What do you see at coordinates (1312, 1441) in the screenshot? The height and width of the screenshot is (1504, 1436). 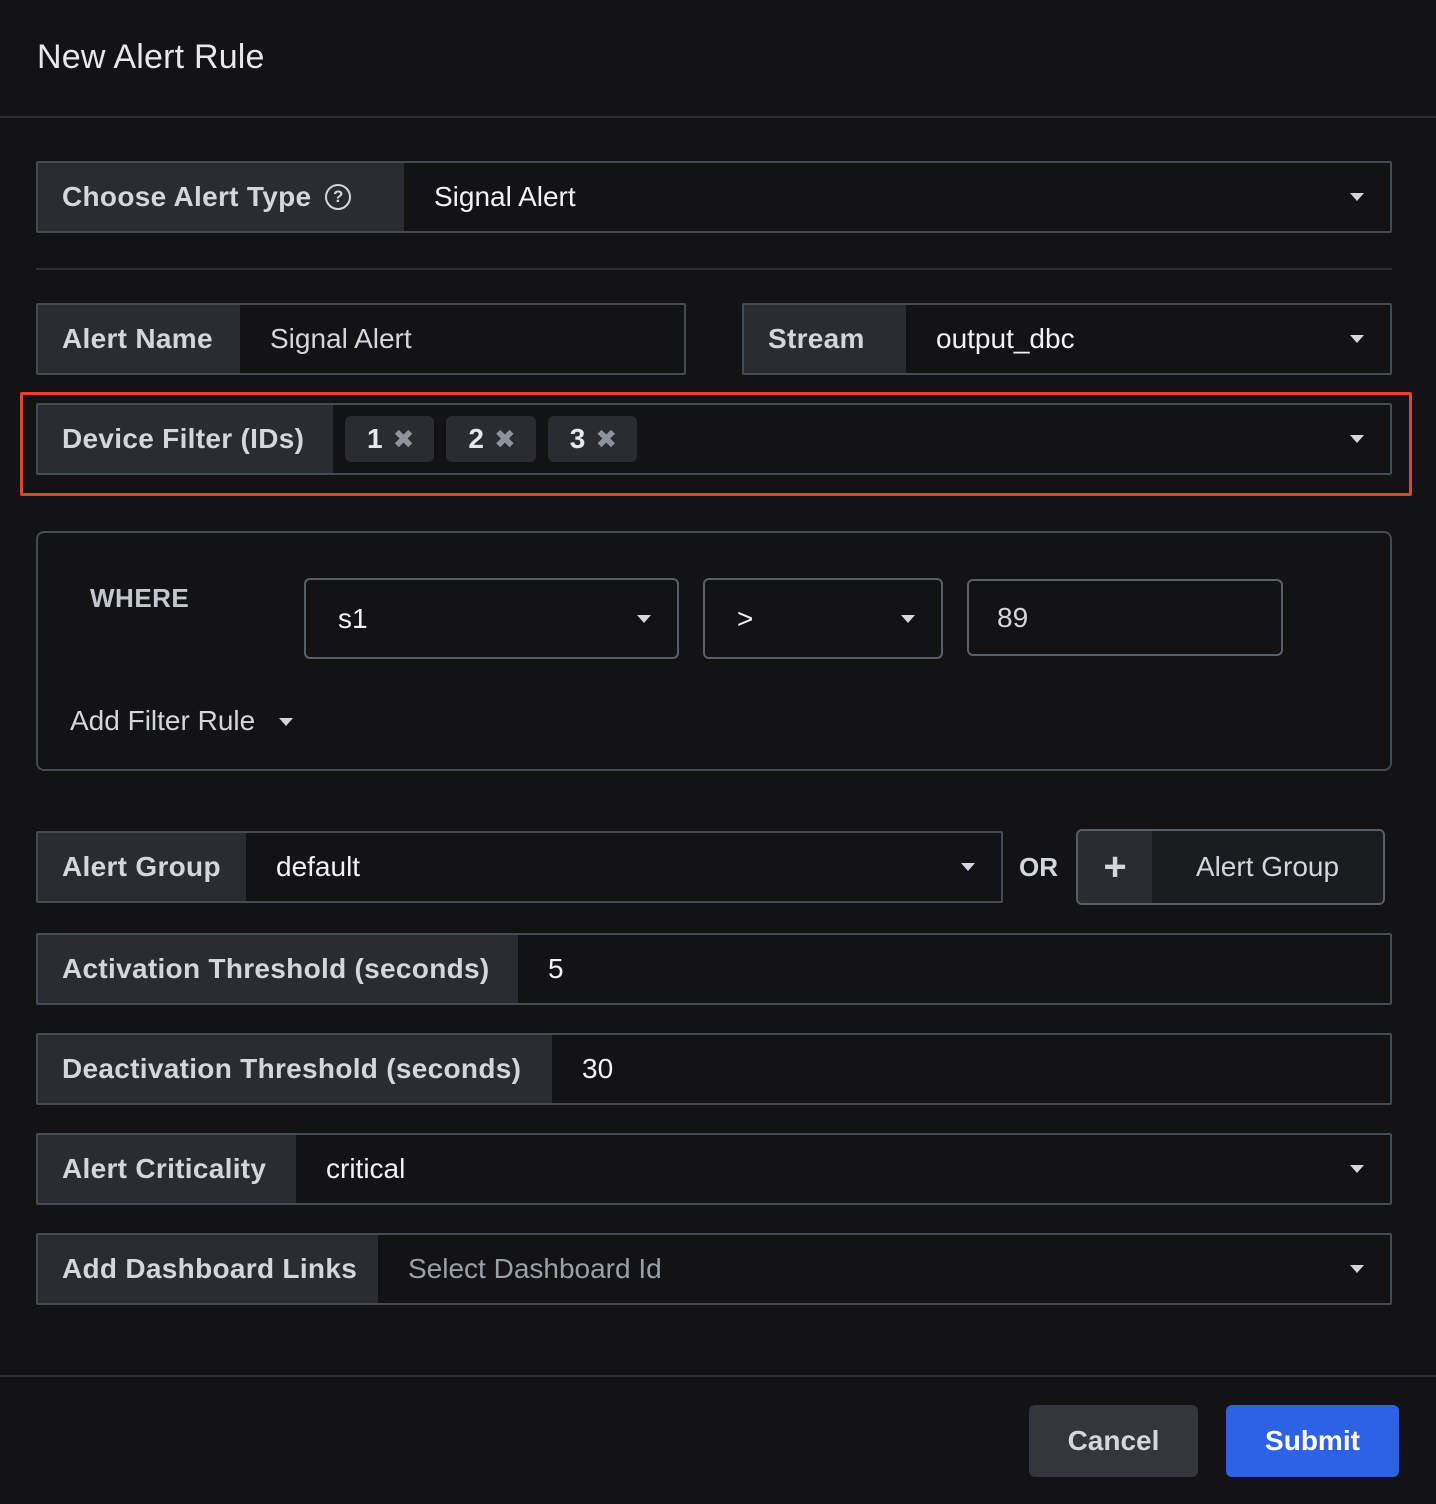 I see `submit-button: Submit` at bounding box center [1312, 1441].